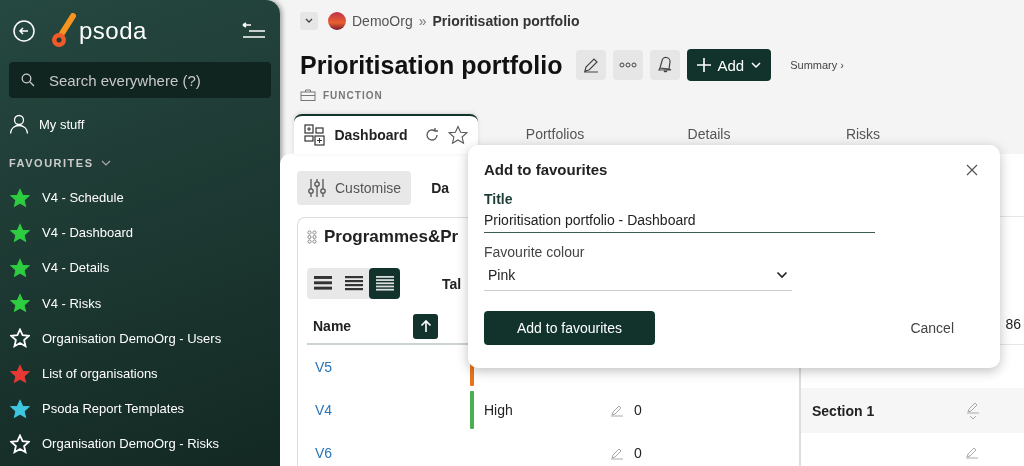 The height and width of the screenshot is (466, 1024). Describe the element at coordinates (113, 31) in the screenshot. I see `logo-text: psoda` at that location.